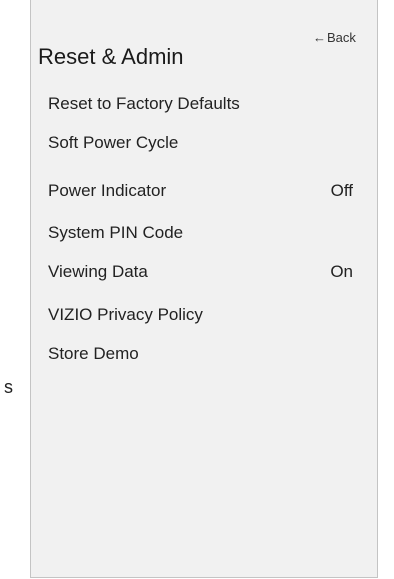 The image size is (394, 579). What do you see at coordinates (204, 315) in the screenshot?
I see `menu-item-vizio-privacy-policy: VIZIO Privacy Policy` at bounding box center [204, 315].